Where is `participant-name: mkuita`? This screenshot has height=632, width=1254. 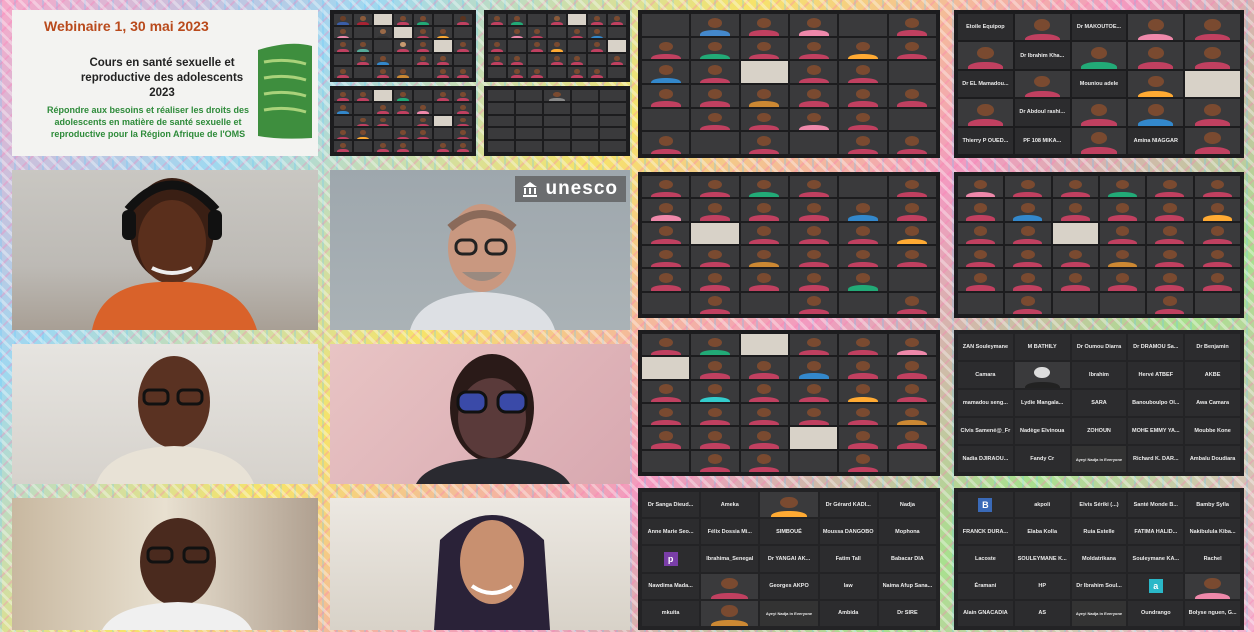 participant-name: mkuita is located at coordinates (671, 613).